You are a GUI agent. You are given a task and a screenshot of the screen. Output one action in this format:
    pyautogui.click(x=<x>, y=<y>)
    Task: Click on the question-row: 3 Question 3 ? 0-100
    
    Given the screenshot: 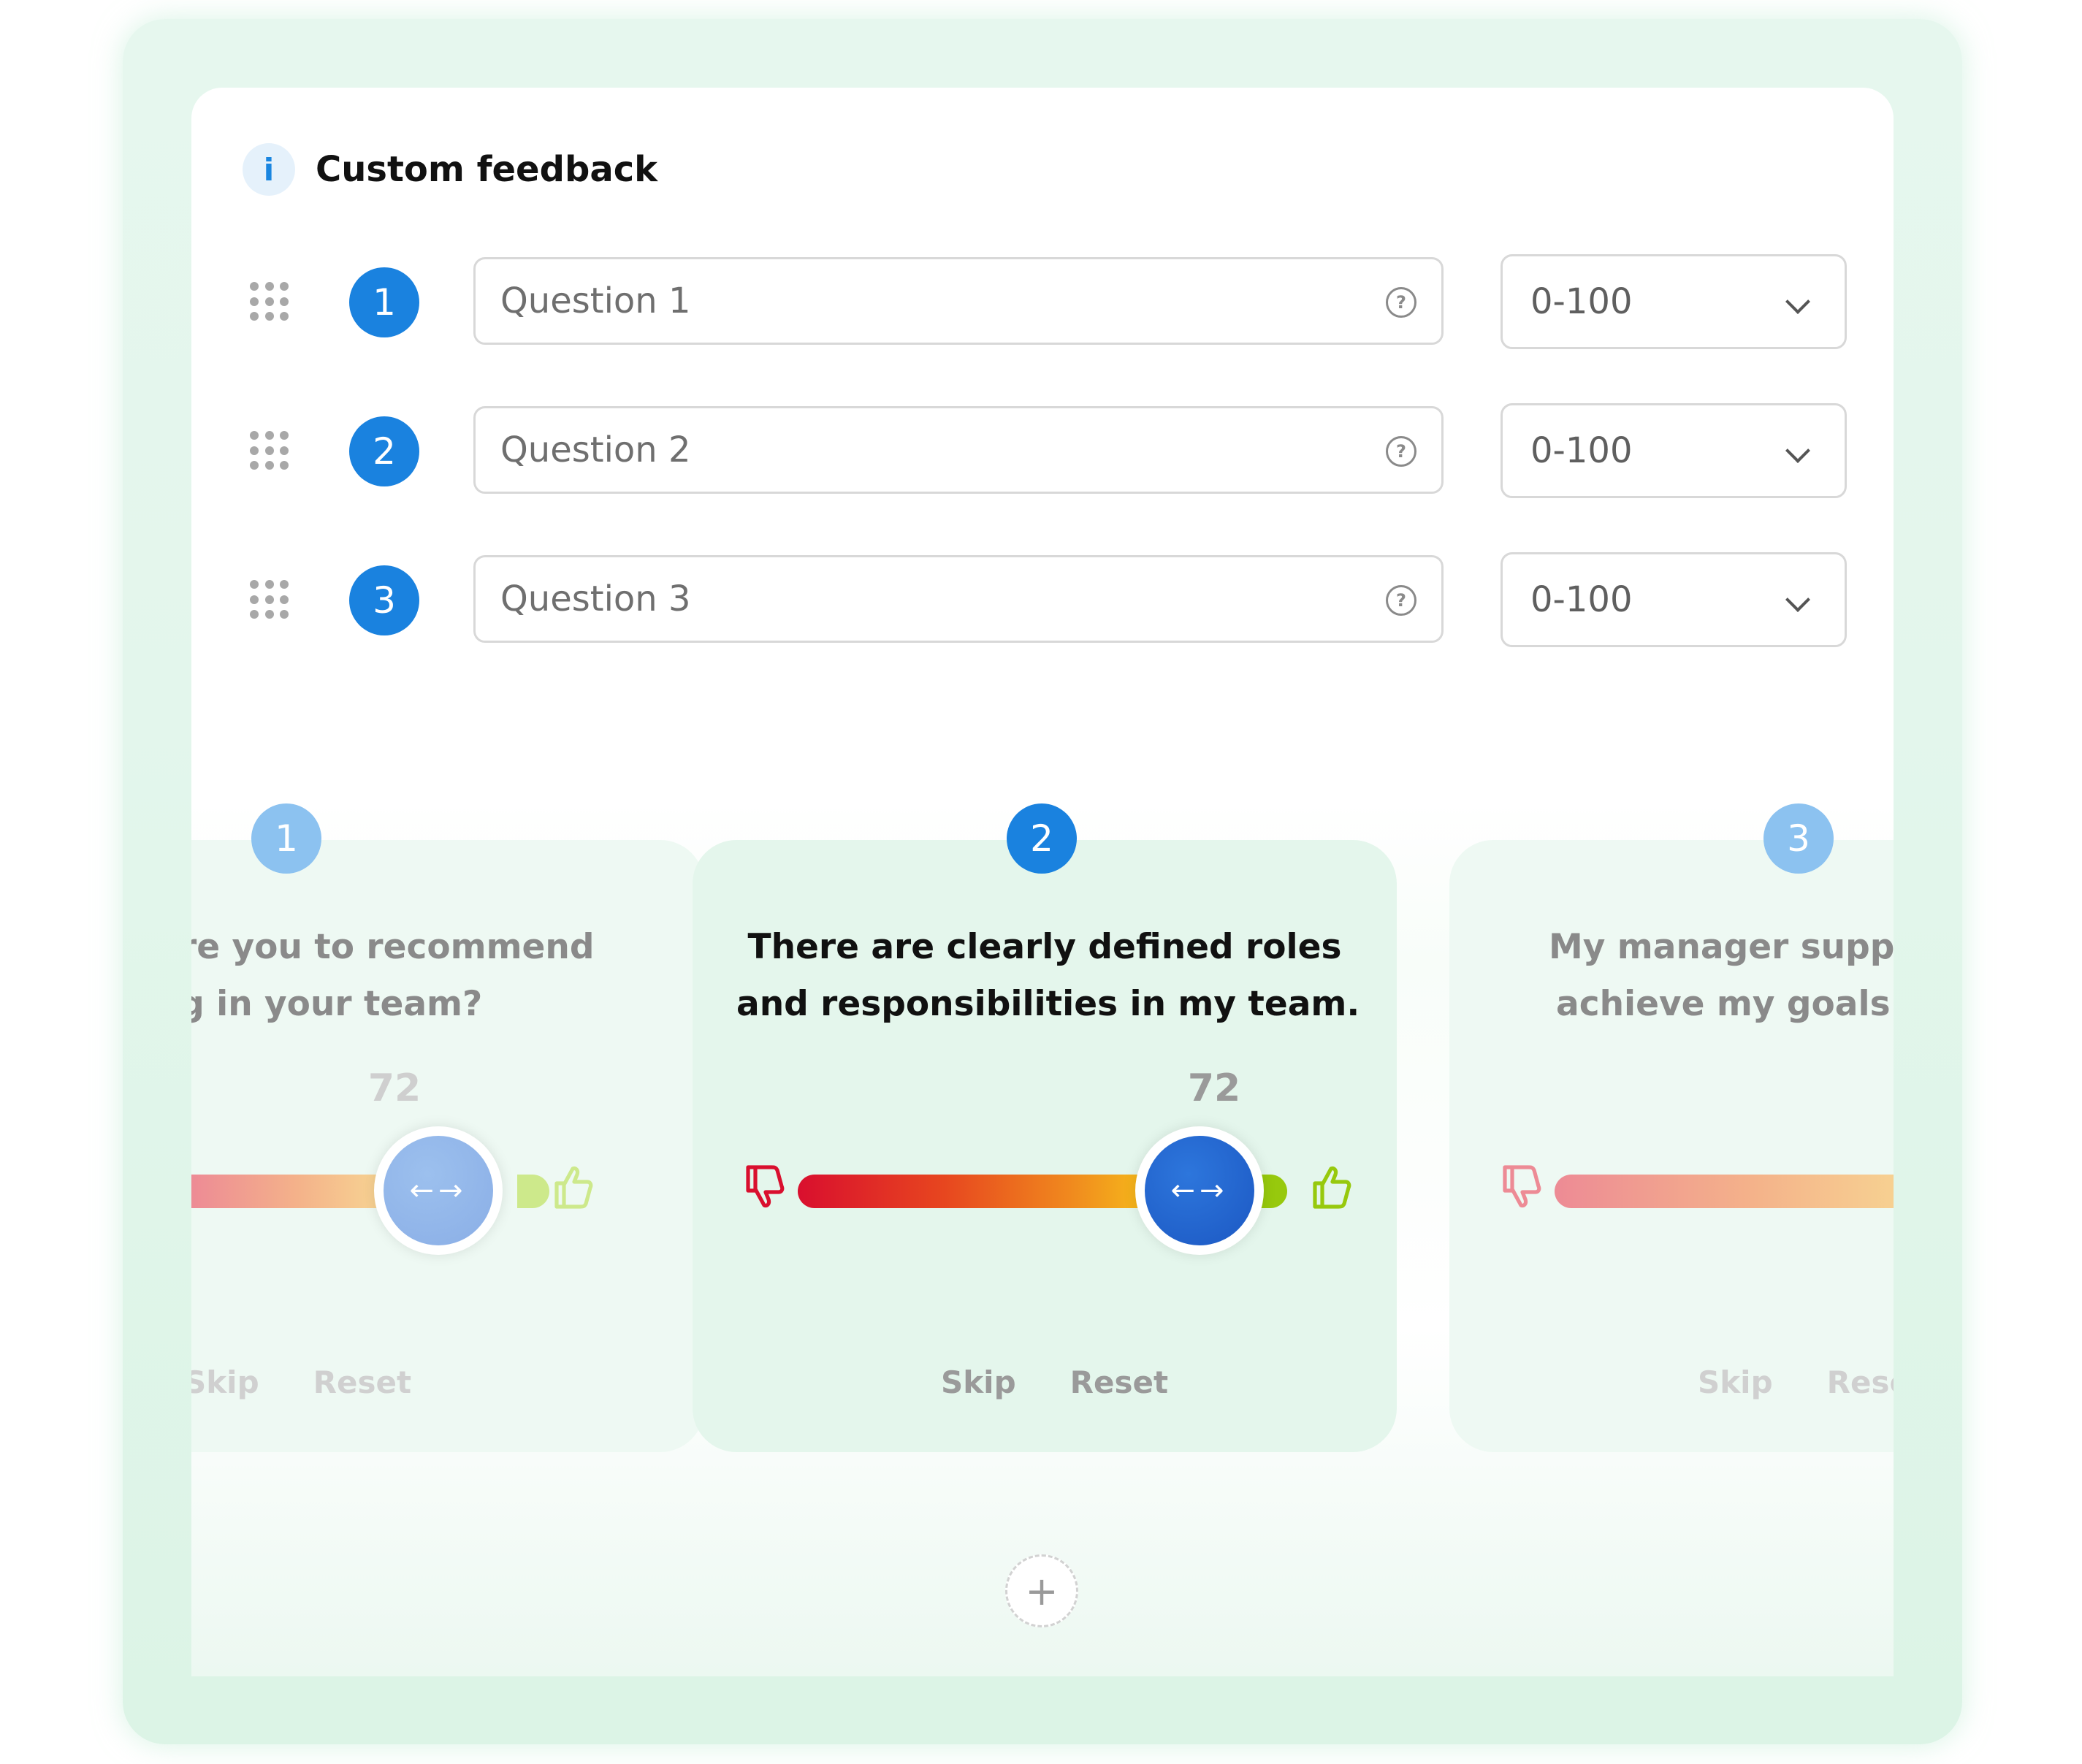 What is the action you would take?
    pyautogui.click(x=1053, y=599)
    